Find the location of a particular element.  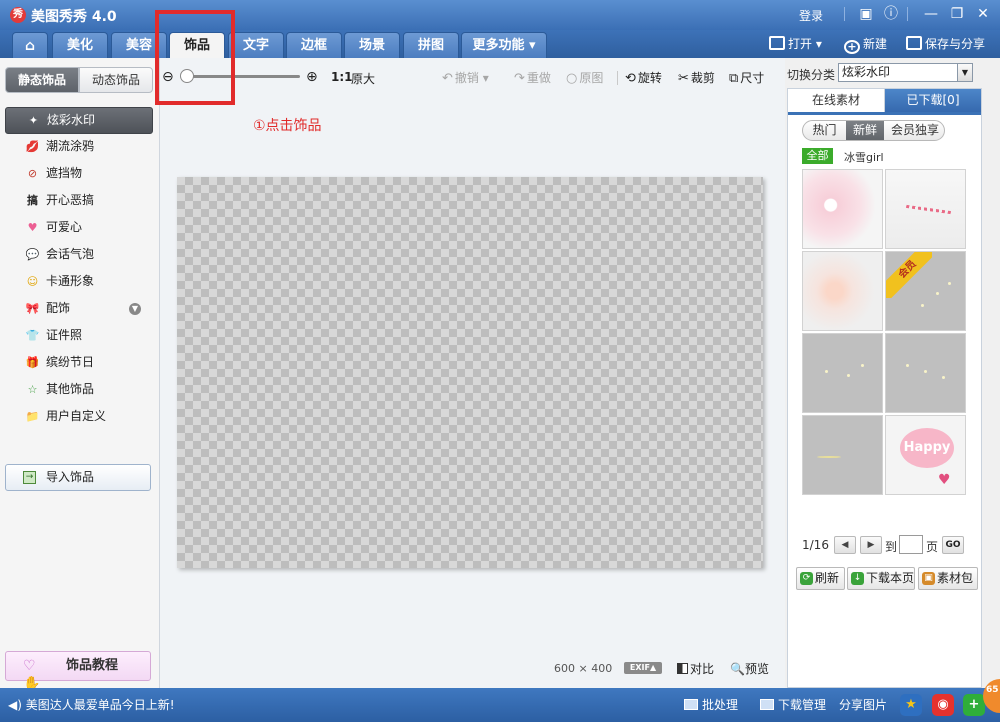

tab-scene: 场景 is located at coordinates (372, 45).